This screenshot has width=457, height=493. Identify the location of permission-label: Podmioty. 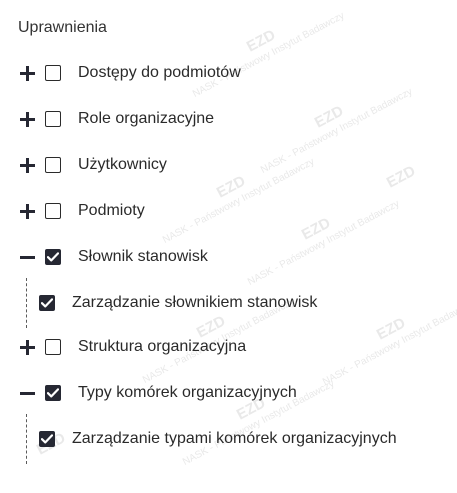
(111, 211).